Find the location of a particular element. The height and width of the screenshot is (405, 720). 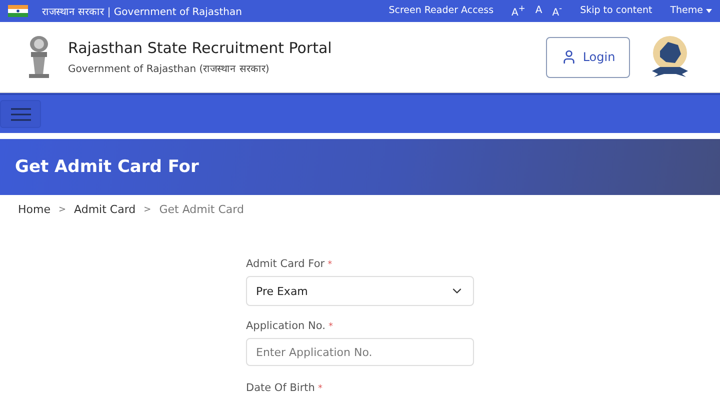

field-label: Application No. * is located at coordinates (290, 326).